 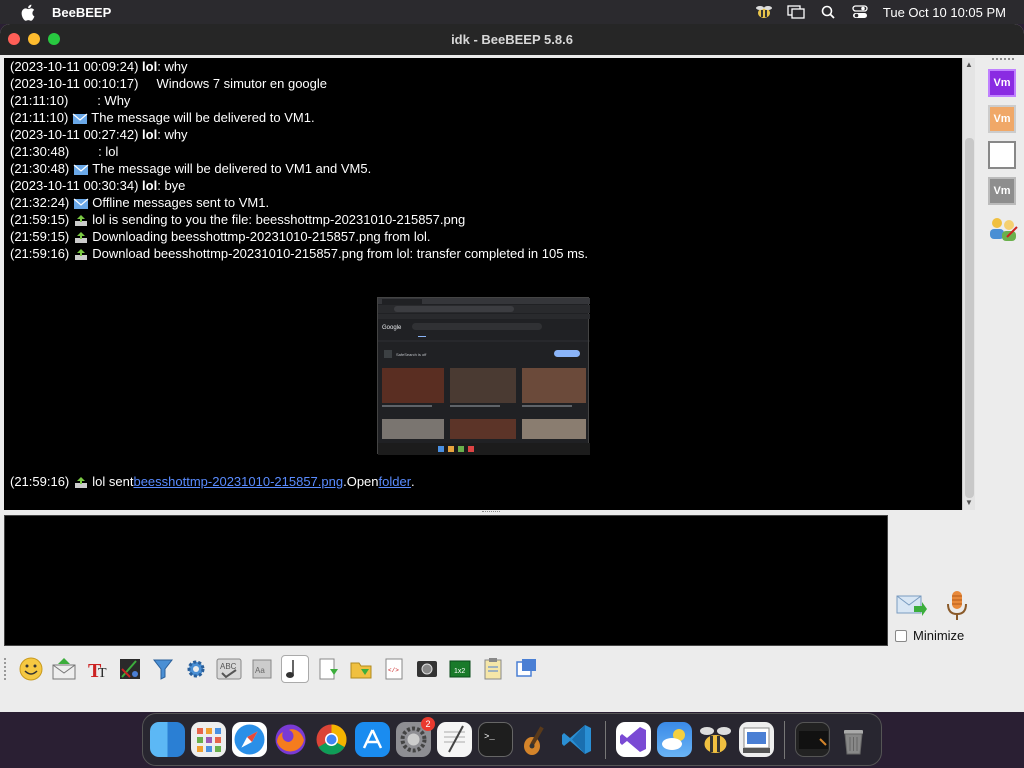 What do you see at coordinates (969, 64) in the screenshot?
I see `scroll-up-arrow-icon: ▲` at bounding box center [969, 64].